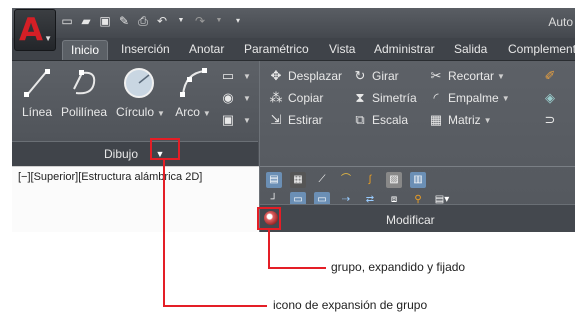 Image resolution: width=575 pixels, height=324 pixels. What do you see at coordinates (86, 21) in the screenshot?
I see `open-icon: ▰` at bounding box center [86, 21].